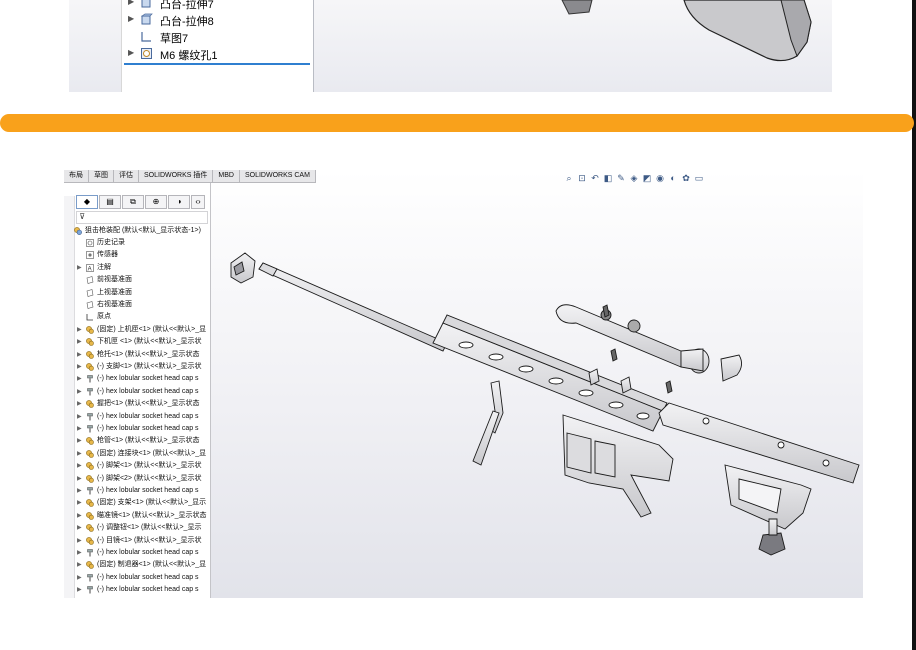 The width and height of the screenshot is (916, 650). Describe the element at coordinates (142, 217) in the screenshot. I see `filter-icon: ⊽` at that location.